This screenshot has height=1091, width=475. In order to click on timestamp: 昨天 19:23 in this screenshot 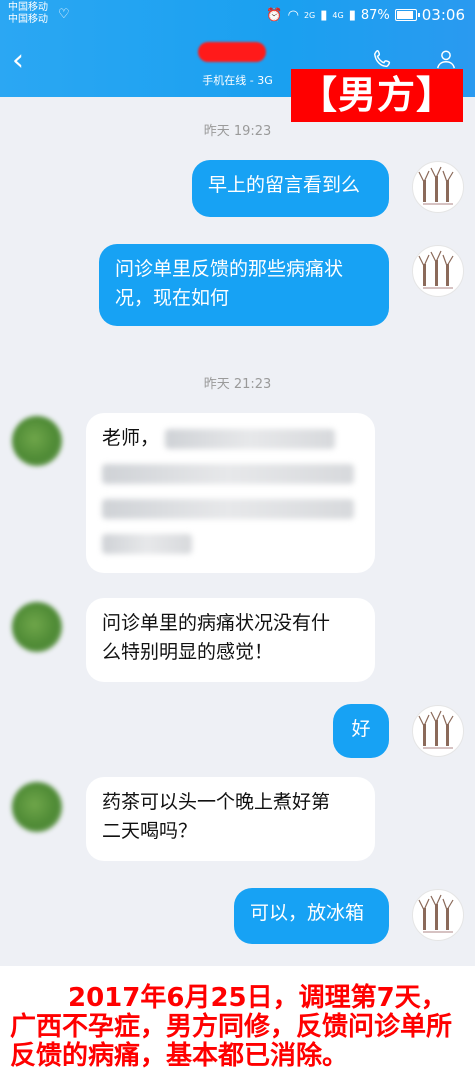, I will do `click(237, 131)`.